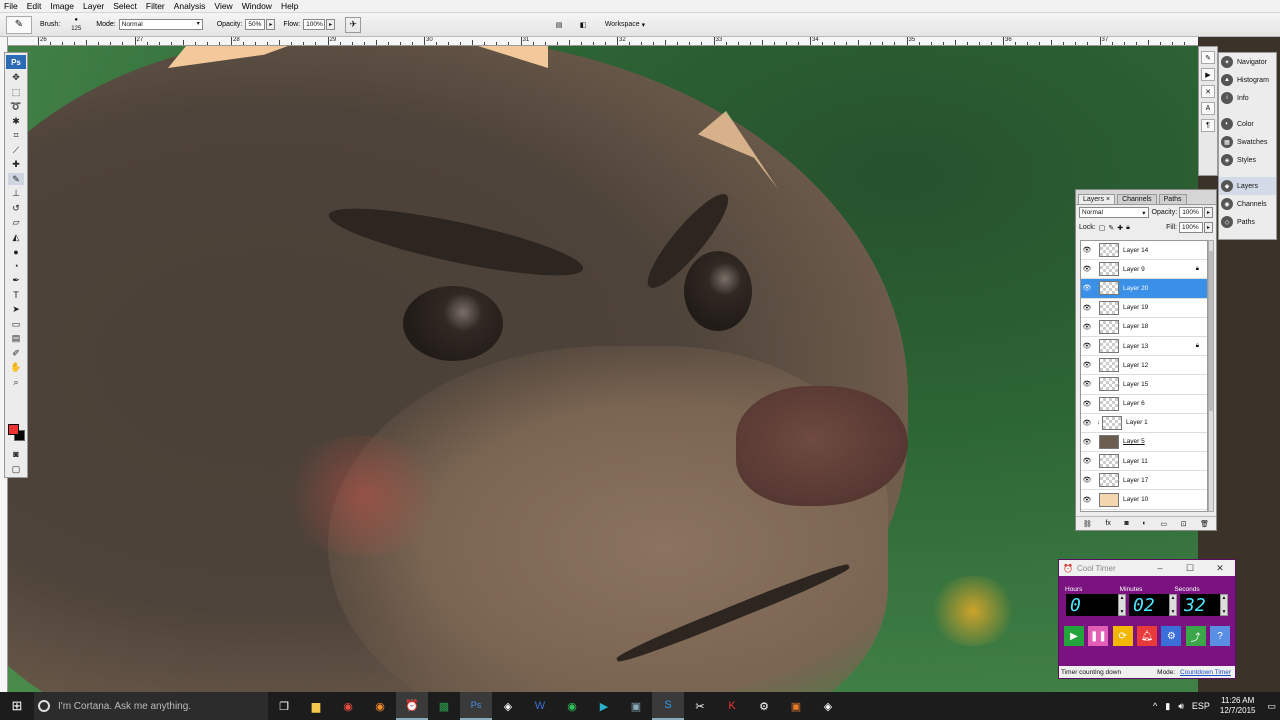  I want to click on dodge-tool-icon: ◔, so click(16, 266).